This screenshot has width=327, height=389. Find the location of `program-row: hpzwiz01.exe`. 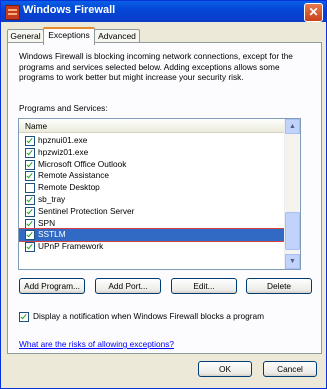

program-row: hpzwiz01.exe is located at coordinates (151, 153).